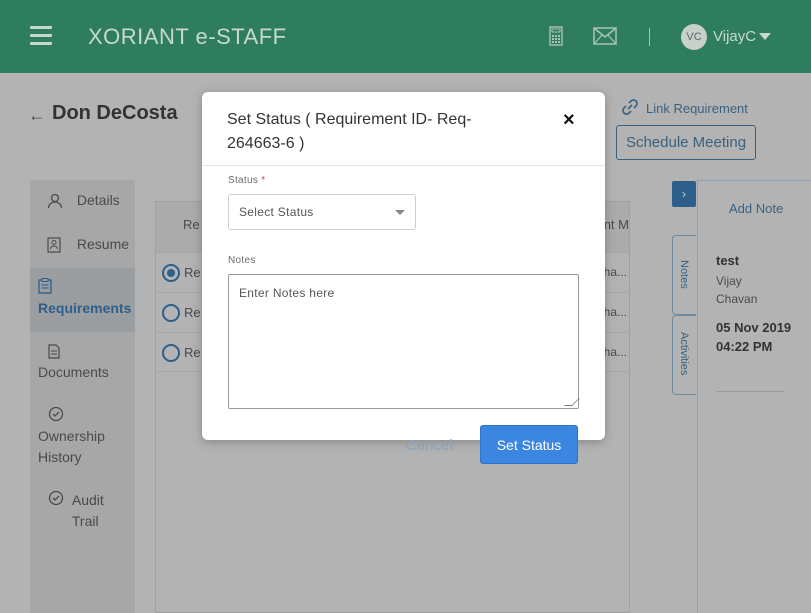 This screenshot has height=613, width=811. I want to click on panel-toggle-button: ›, so click(684, 194).